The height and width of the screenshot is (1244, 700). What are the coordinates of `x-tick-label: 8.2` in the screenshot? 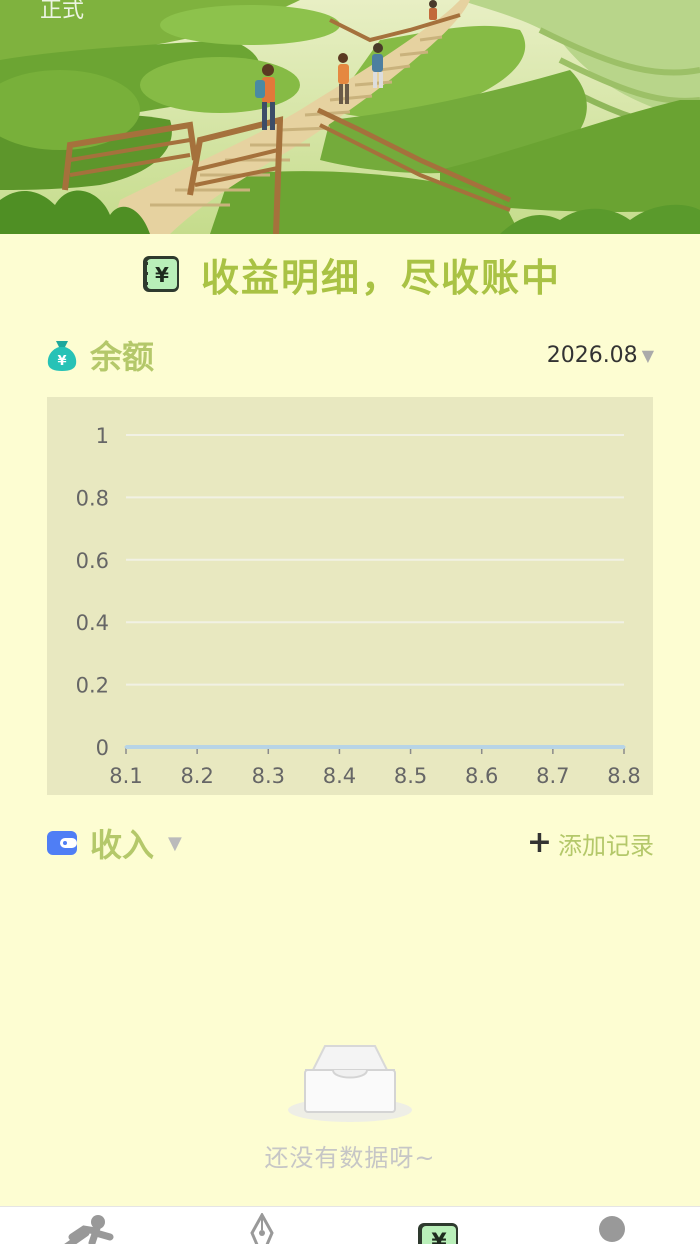 It's located at (196, 776).